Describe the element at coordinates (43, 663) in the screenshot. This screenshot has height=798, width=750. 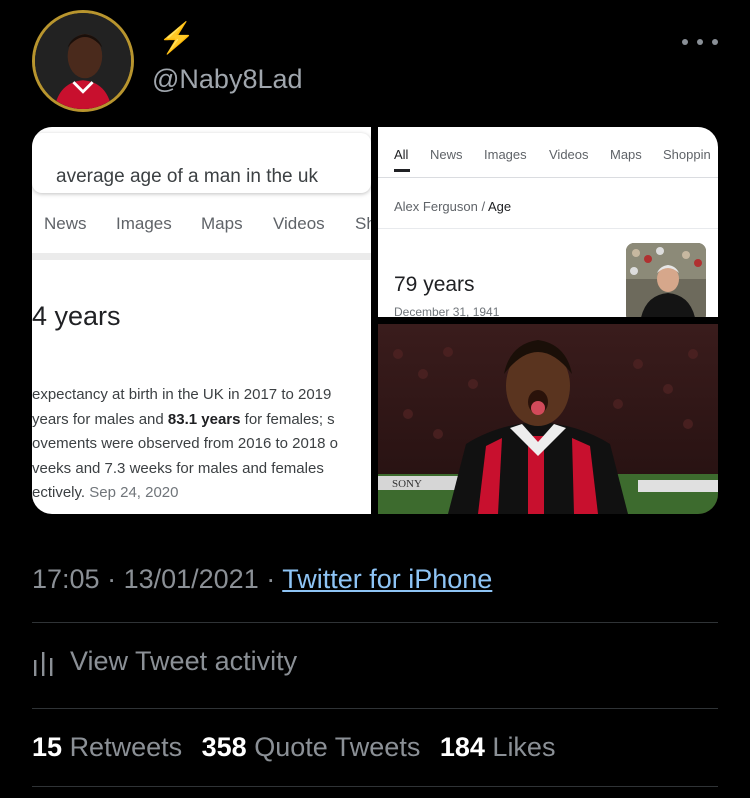
I see `analytics-icon` at that location.